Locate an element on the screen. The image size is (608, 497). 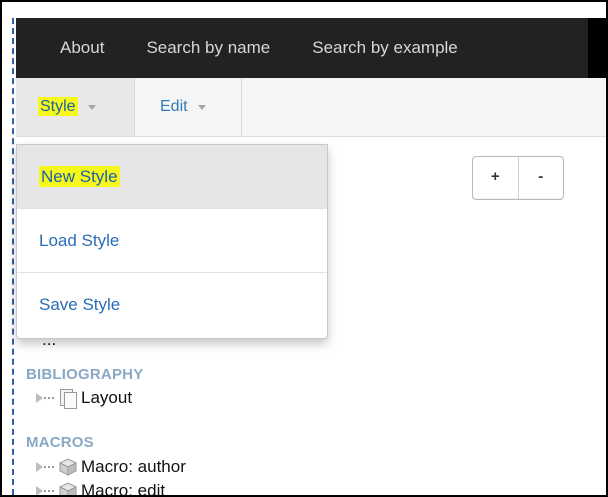
navbar-edge is located at coordinates (597, 48).